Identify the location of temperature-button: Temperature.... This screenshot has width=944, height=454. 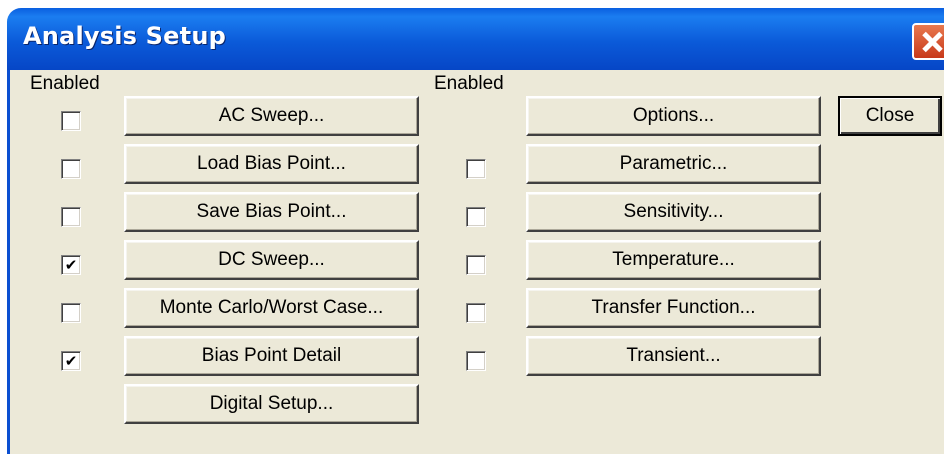
(673, 260).